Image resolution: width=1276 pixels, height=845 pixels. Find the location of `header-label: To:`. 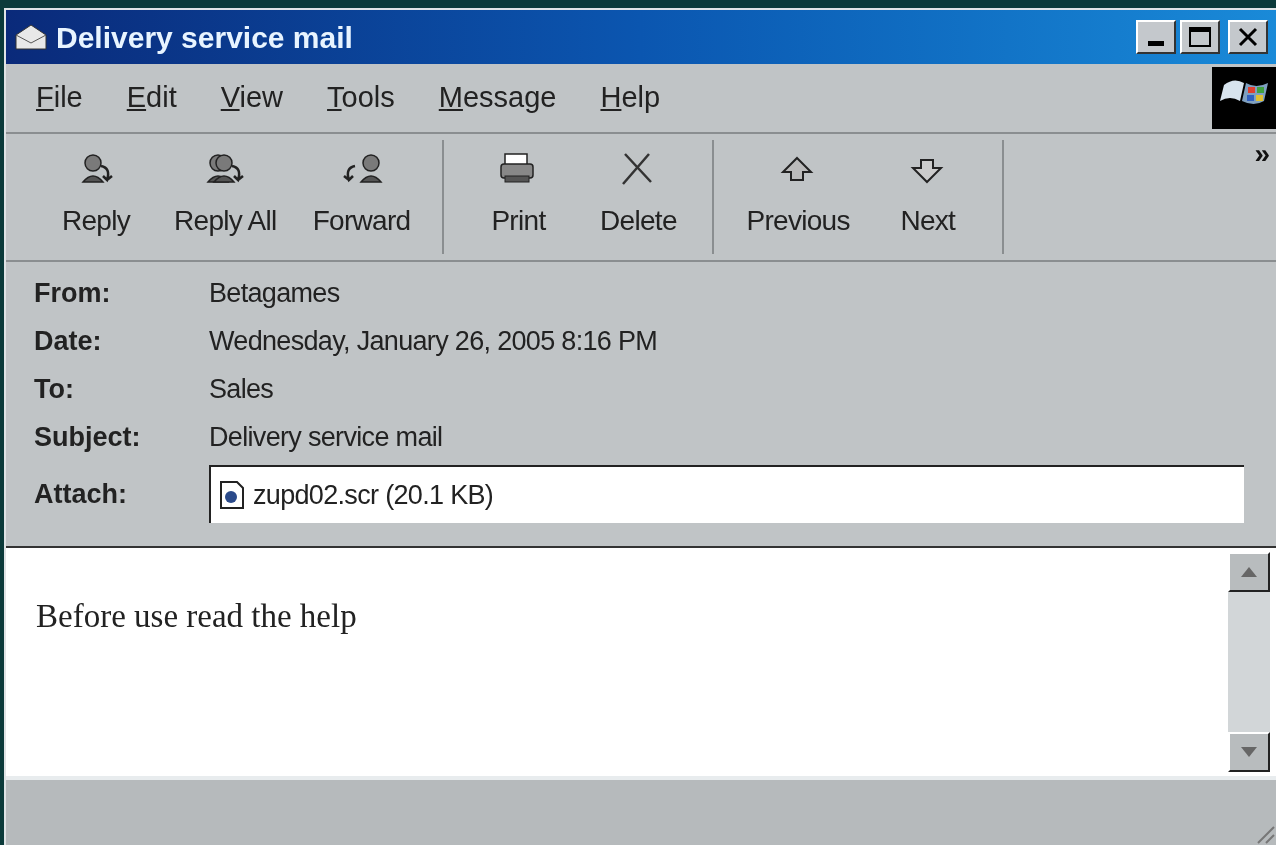

header-label: To: is located at coordinates (54, 389).